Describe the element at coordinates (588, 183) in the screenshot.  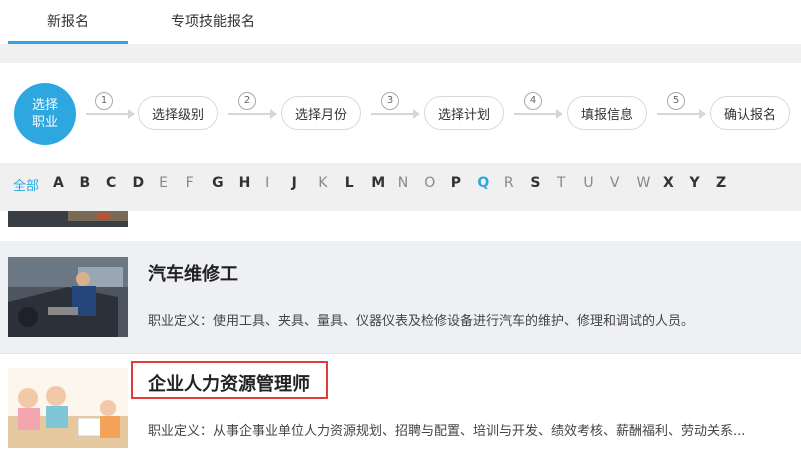
I see `filter-letter-u: U` at that location.